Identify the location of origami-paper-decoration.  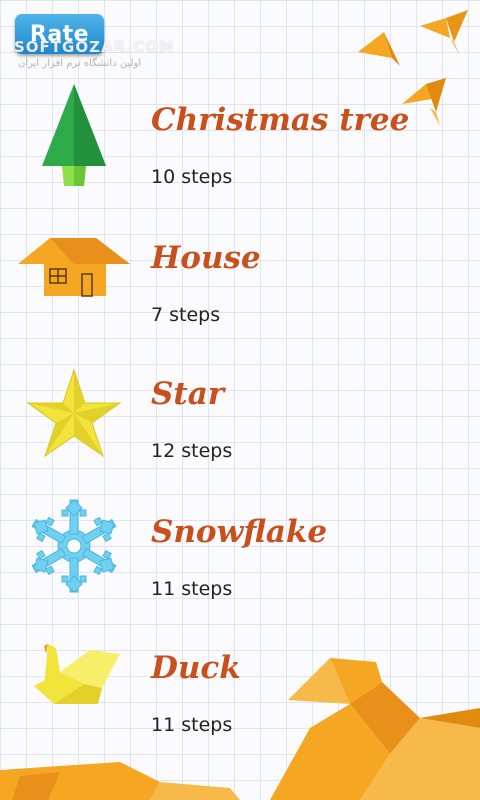
(120, 781).